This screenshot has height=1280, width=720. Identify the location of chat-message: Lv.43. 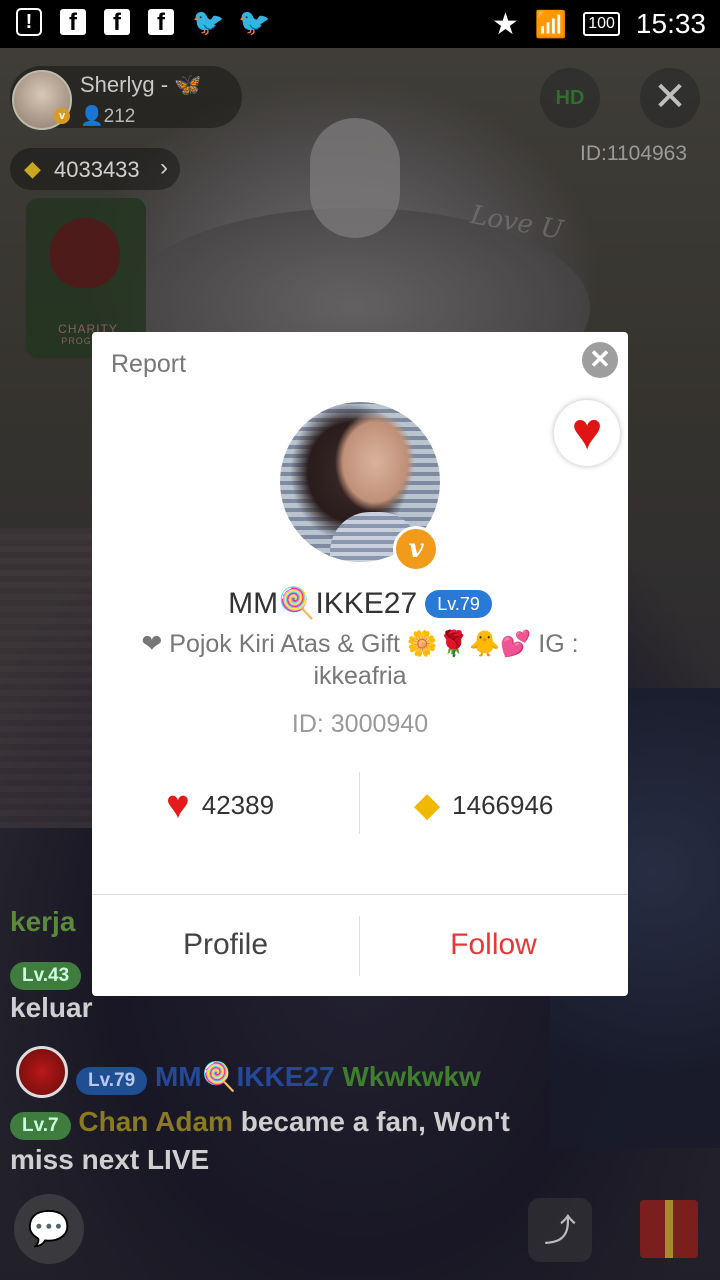
(46, 973).